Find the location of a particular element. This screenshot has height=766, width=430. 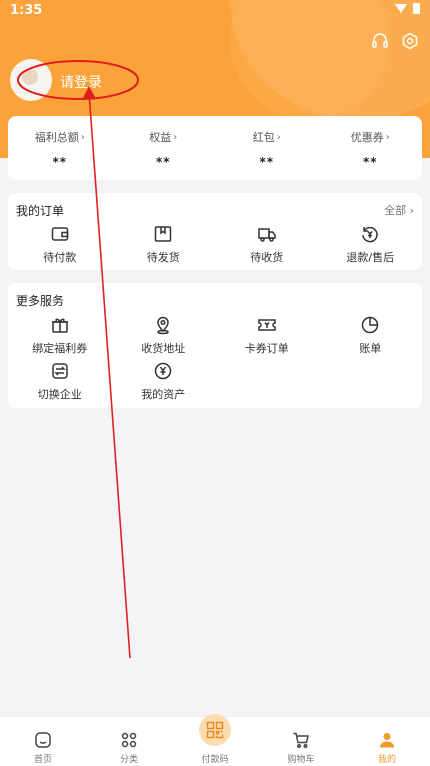

service-switch-company: 切换企业 is located at coordinates (60, 381).